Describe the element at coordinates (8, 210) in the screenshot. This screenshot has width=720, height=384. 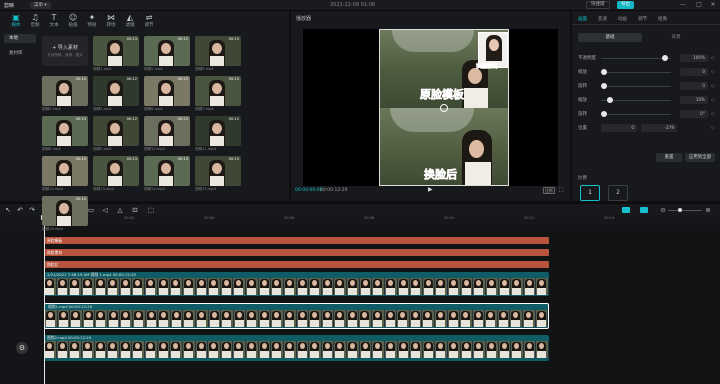
I see `select-icon: ↖` at that location.